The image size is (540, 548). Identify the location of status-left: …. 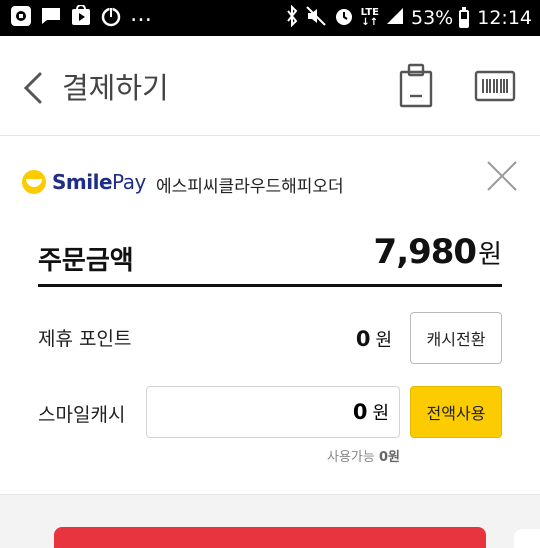
(81, 16).